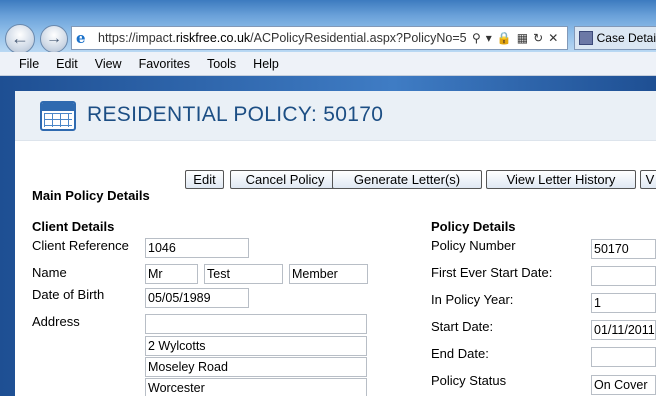  I want to click on menu-favorites: Favorites, so click(164, 64).